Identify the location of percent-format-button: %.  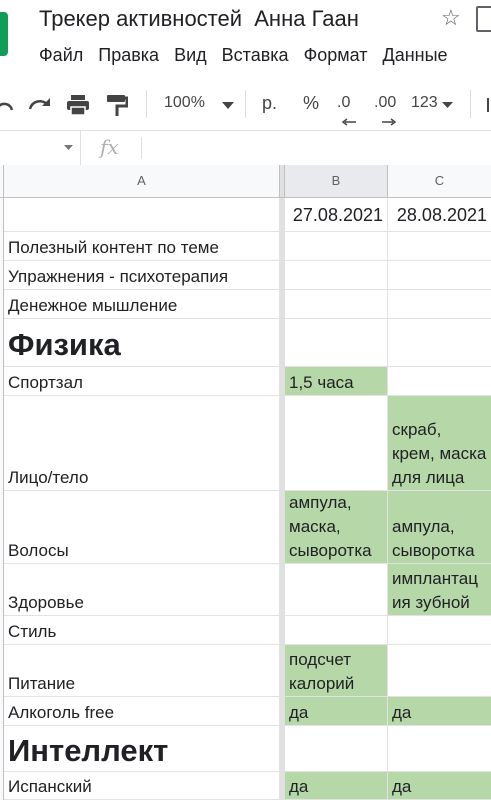
(311, 103).